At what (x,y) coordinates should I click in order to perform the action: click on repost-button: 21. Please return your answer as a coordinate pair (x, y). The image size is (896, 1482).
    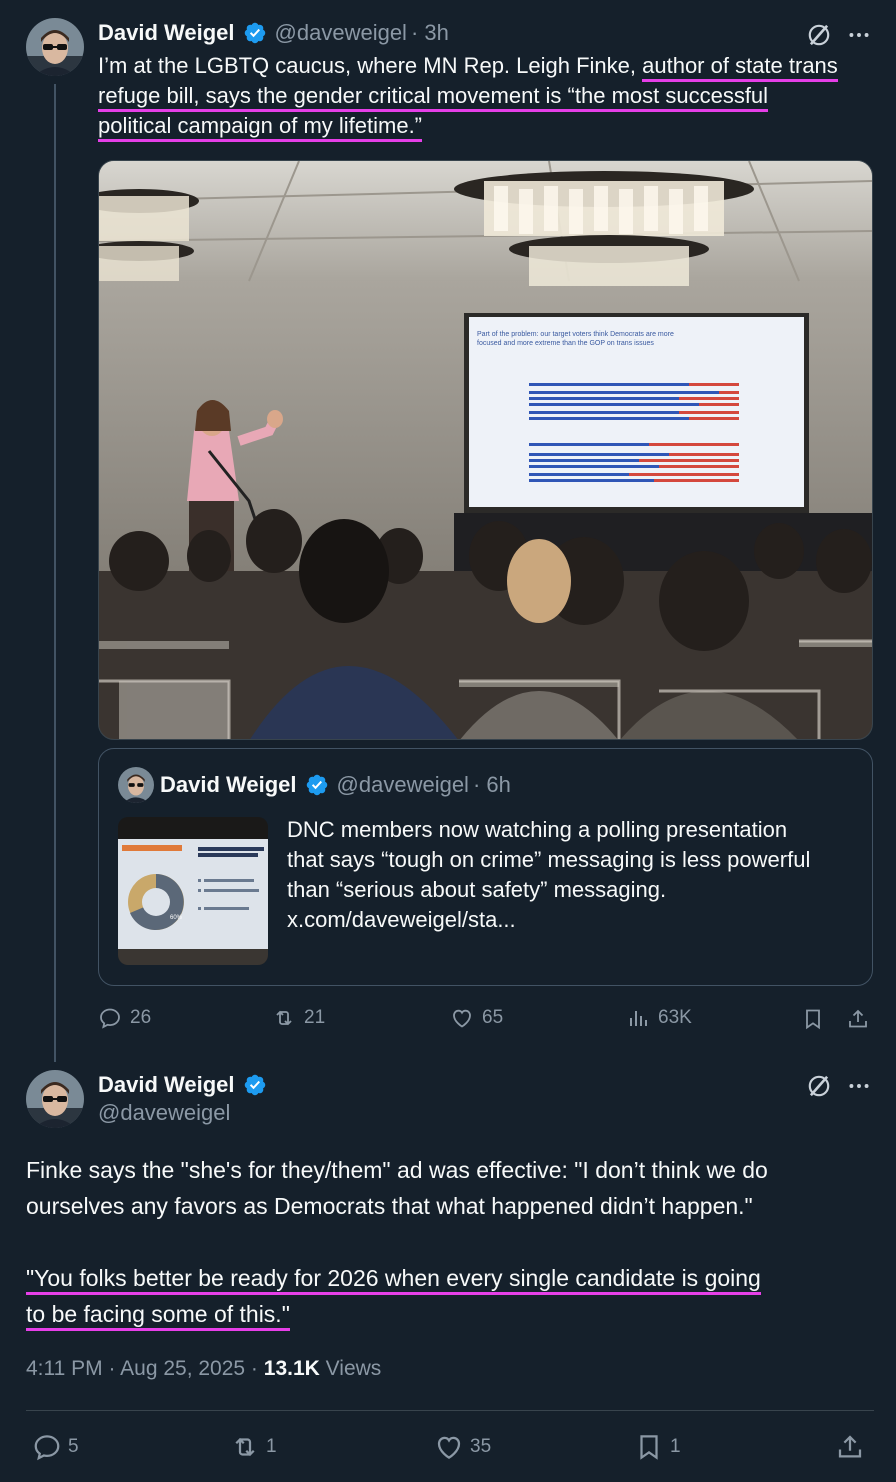
    Looking at the image, I should click on (298, 1018).